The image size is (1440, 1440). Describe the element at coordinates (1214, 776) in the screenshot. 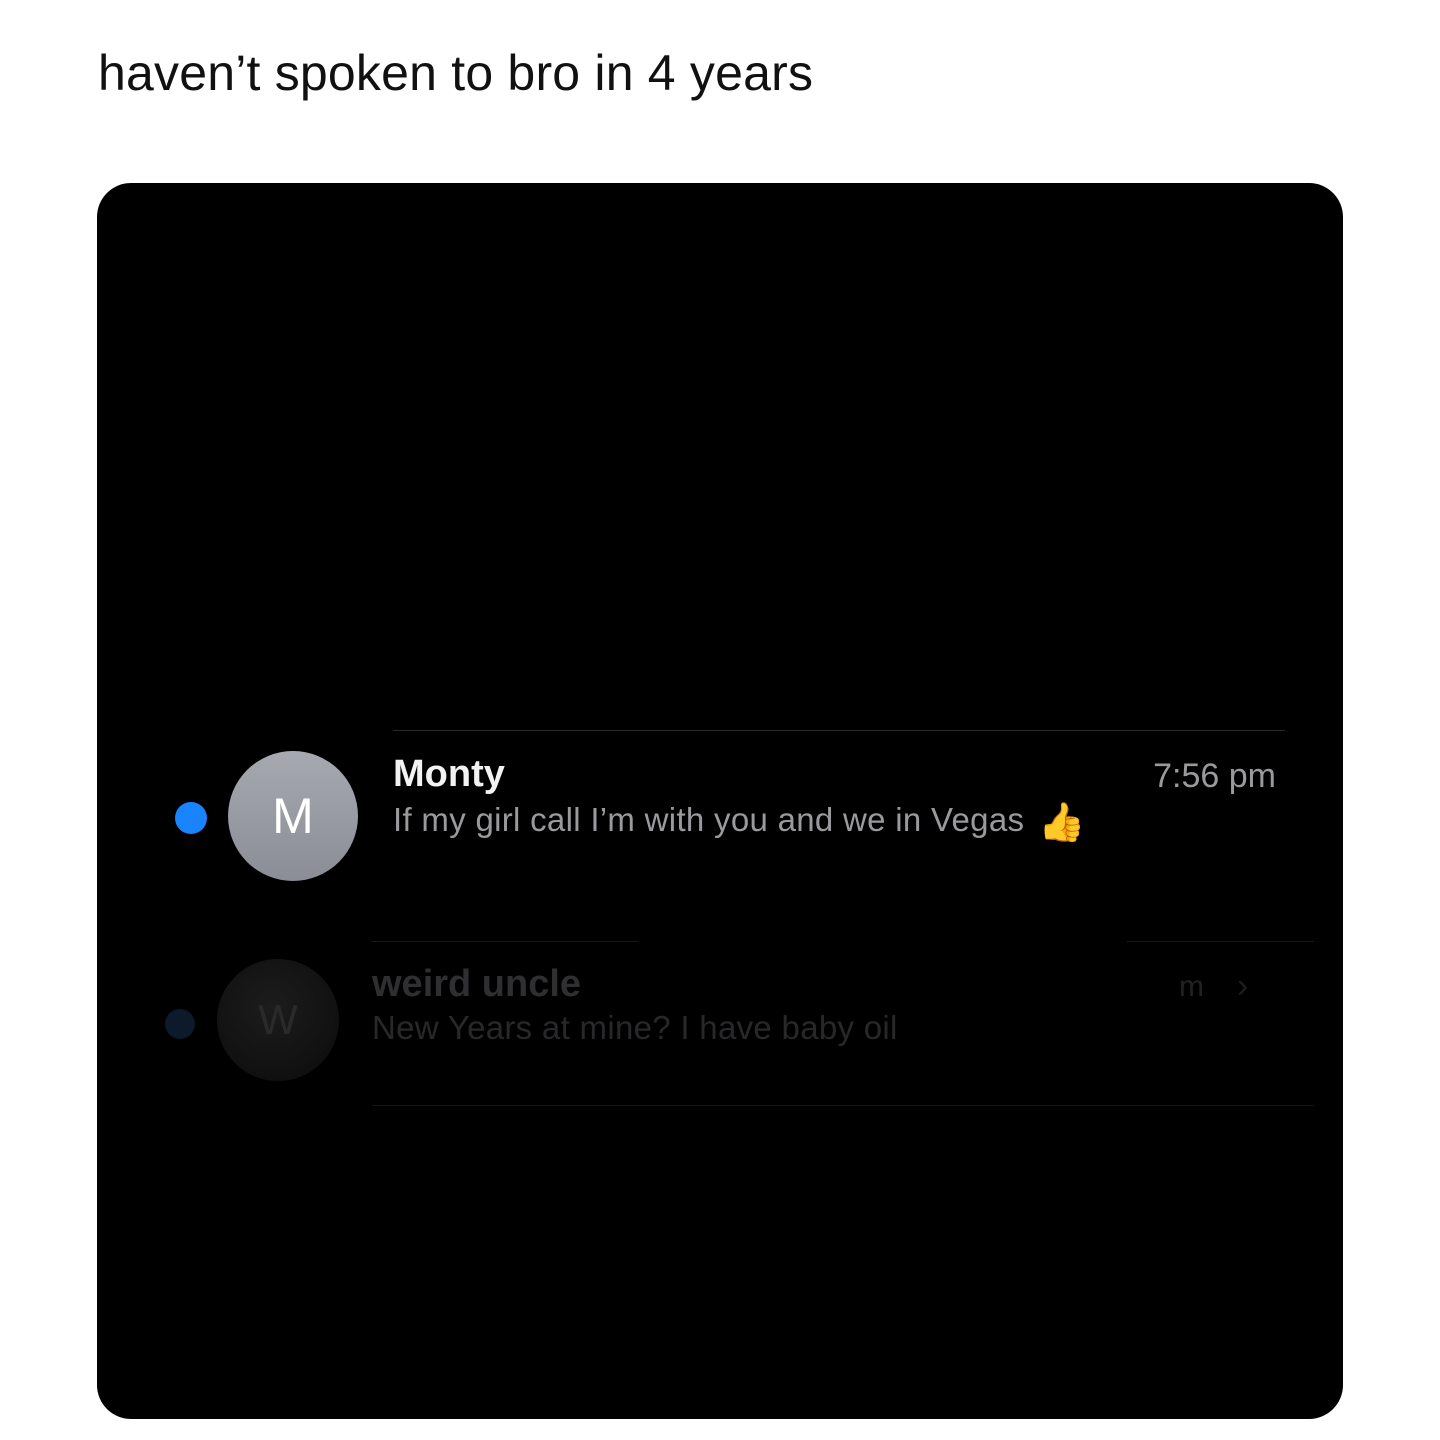

I see `message-time: 7:56 pm` at that location.